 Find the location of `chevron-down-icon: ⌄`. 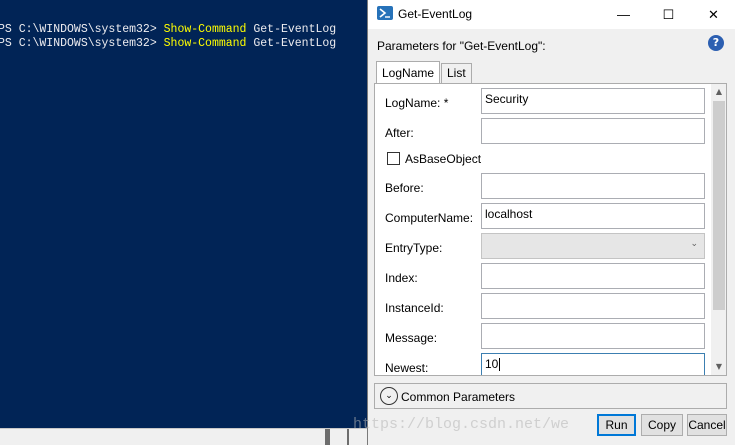

chevron-down-icon: ⌄ is located at coordinates (694, 244).